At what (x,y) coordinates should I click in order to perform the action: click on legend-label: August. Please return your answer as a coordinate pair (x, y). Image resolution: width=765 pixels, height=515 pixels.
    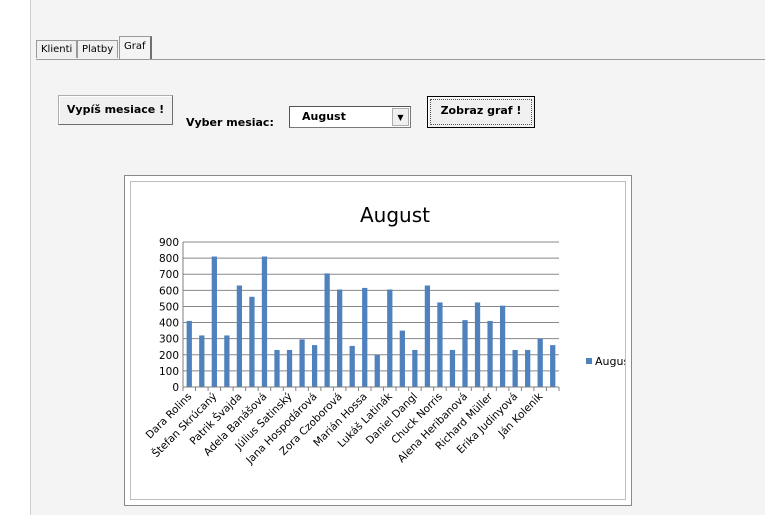
    Looking at the image, I should click on (610, 361).